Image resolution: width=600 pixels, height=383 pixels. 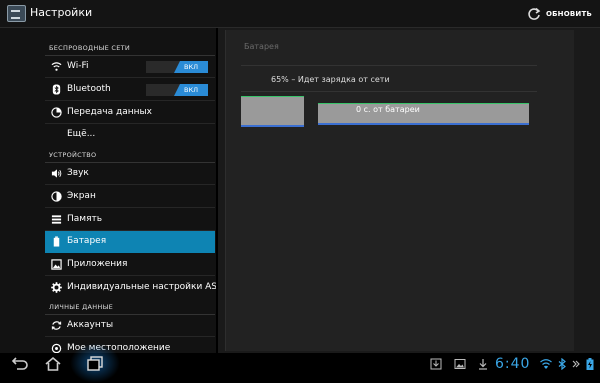 What do you see at coordinates (130, 67) in the screenshot?
I see `sidebar-item-wifi: Wi-Fi ВКЛ` at bounding box center [130, 67].